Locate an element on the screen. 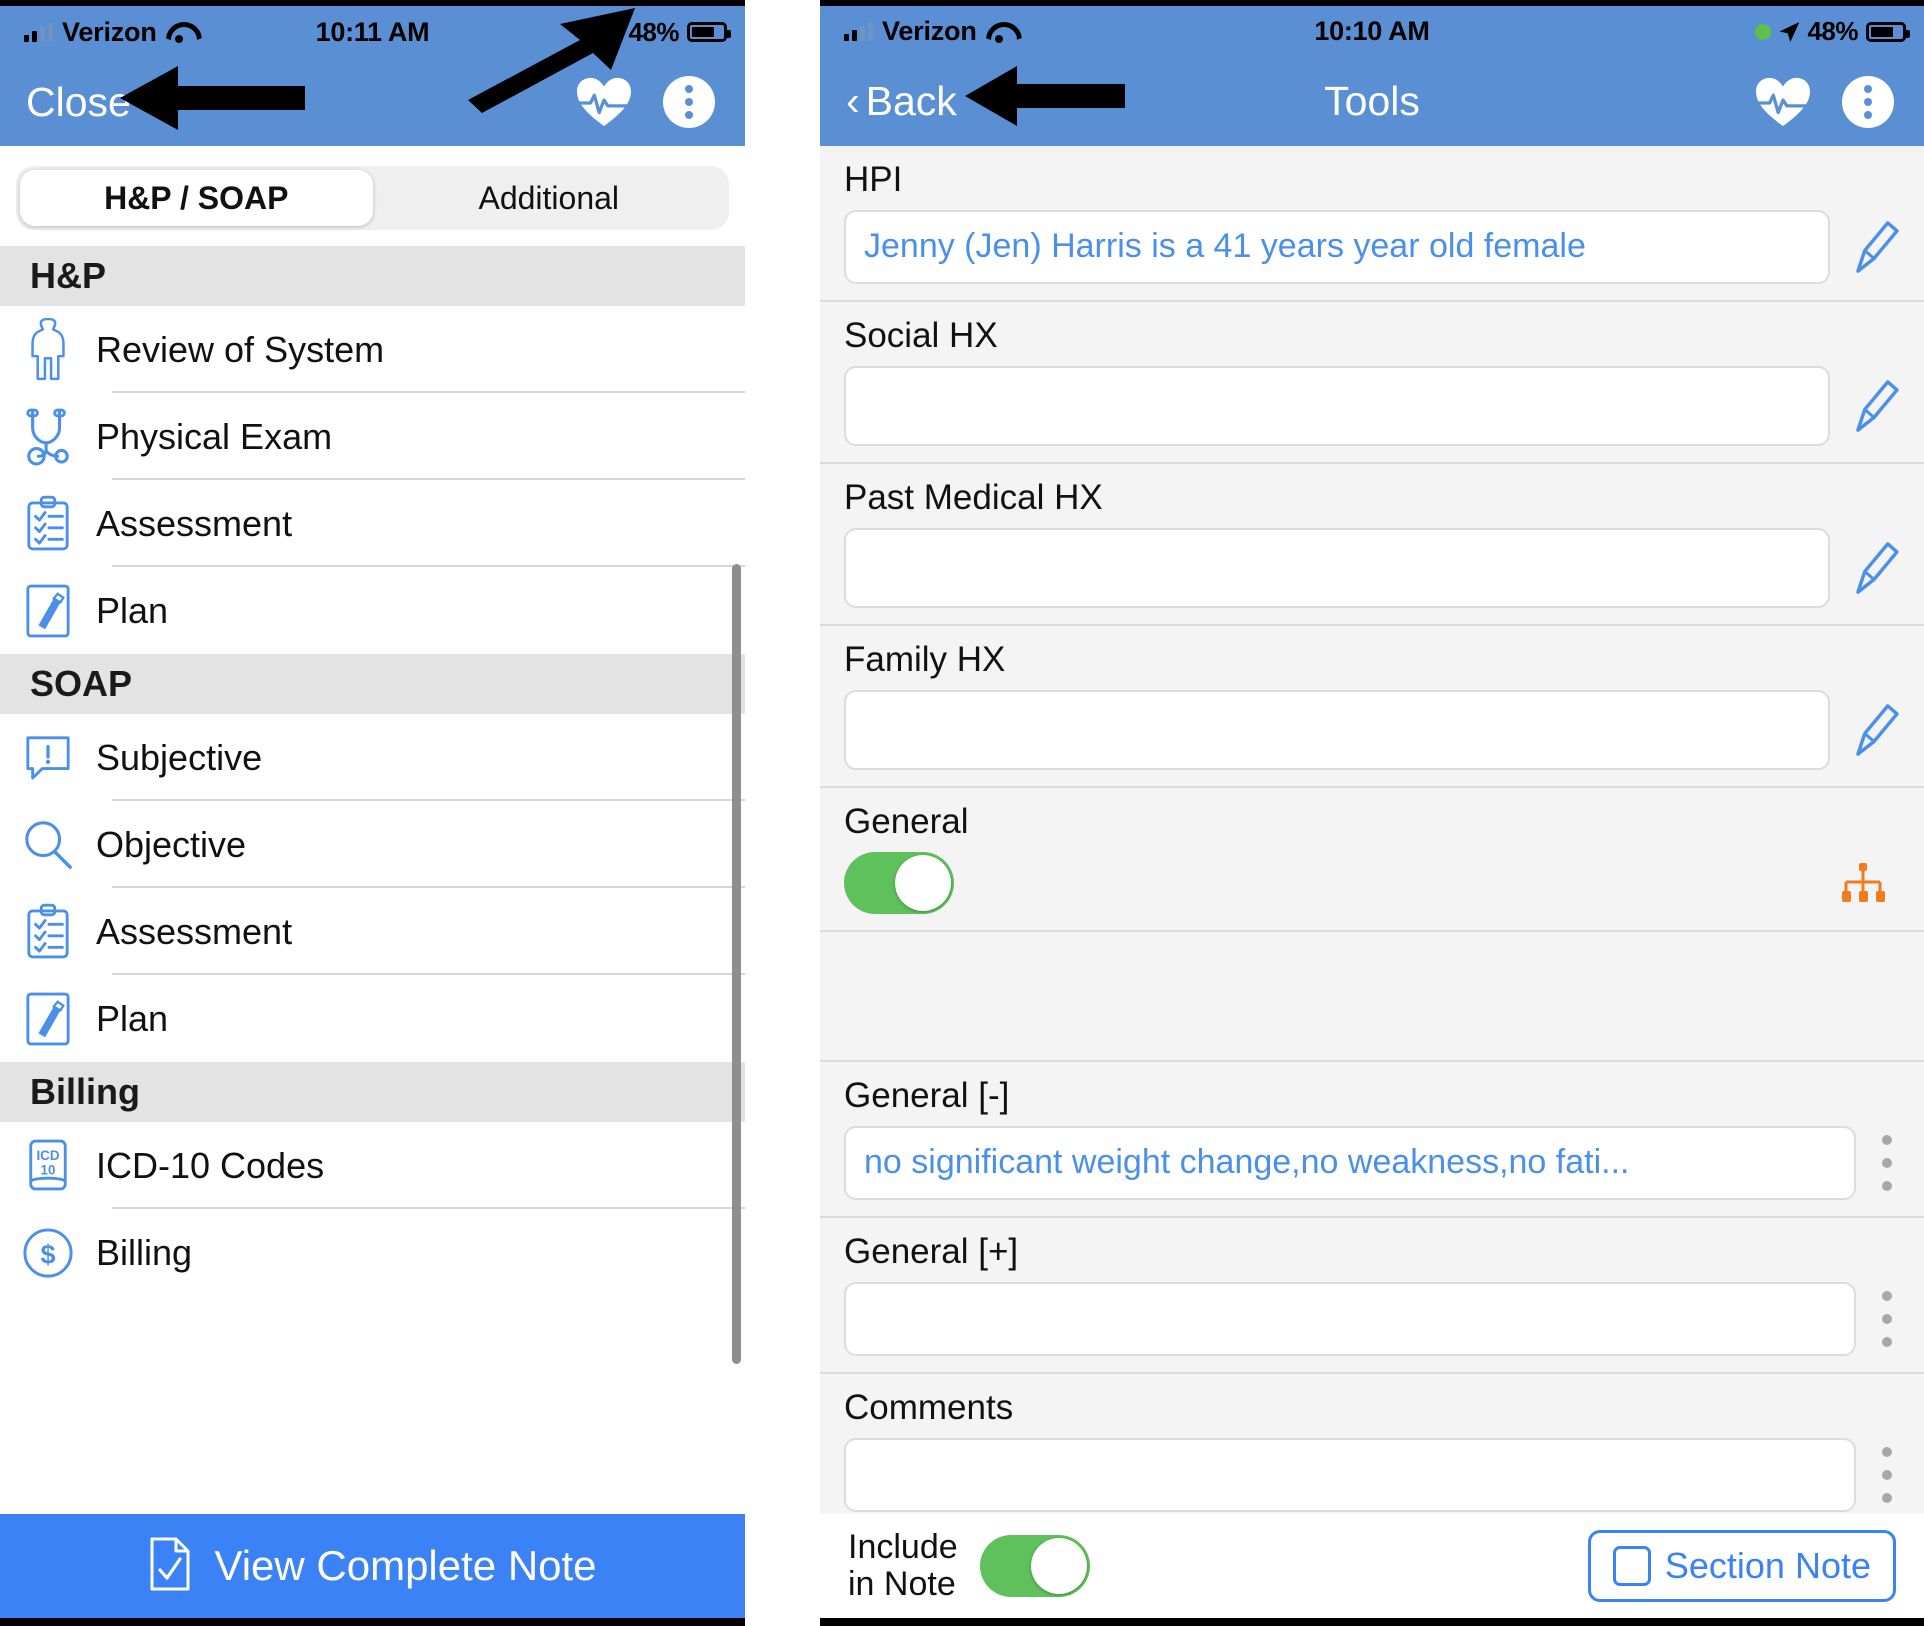  field-label: Comments is located at coordinates (929, 1407).